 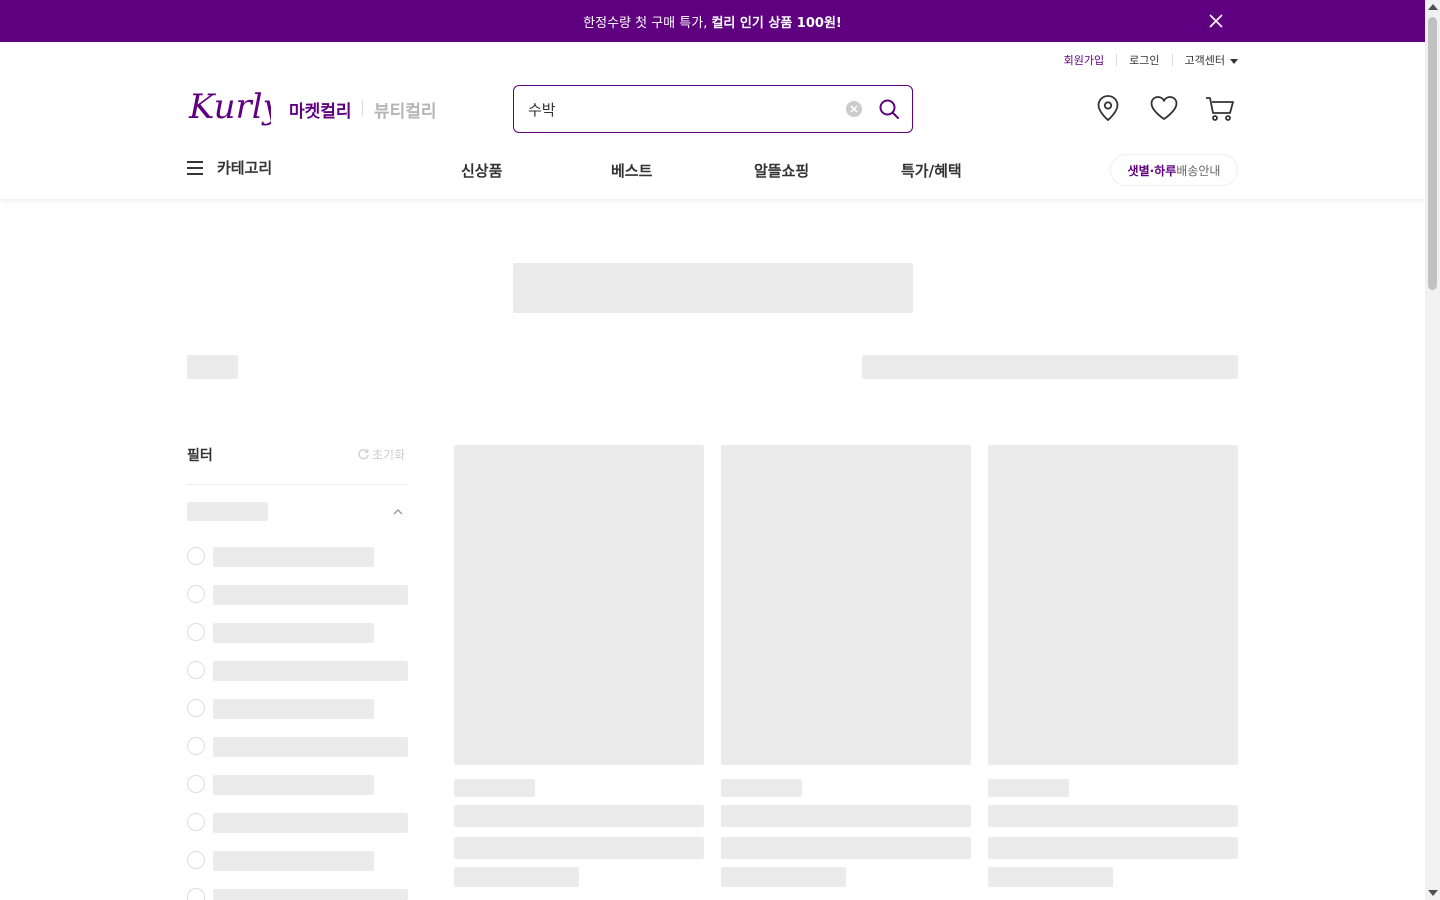 I want to click on category-label: 카테고리, so click(x=245, y=168).